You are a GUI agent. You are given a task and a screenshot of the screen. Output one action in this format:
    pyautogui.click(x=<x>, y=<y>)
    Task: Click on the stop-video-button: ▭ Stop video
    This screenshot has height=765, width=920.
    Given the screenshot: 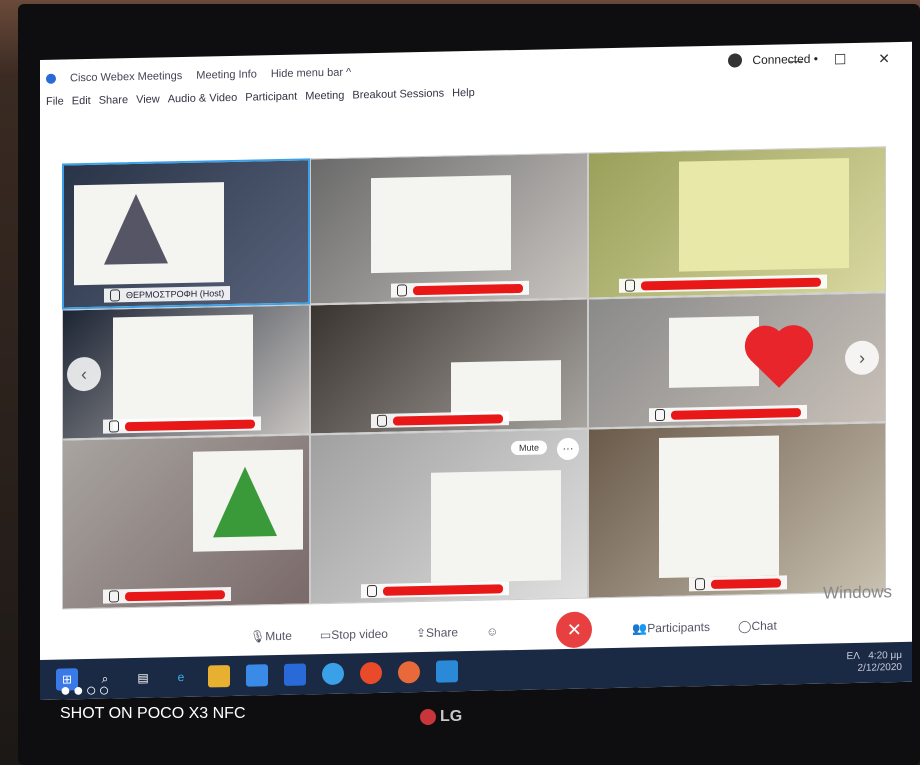 What is the action you would take?
    pyautogui.click(x=354, y=634)
    